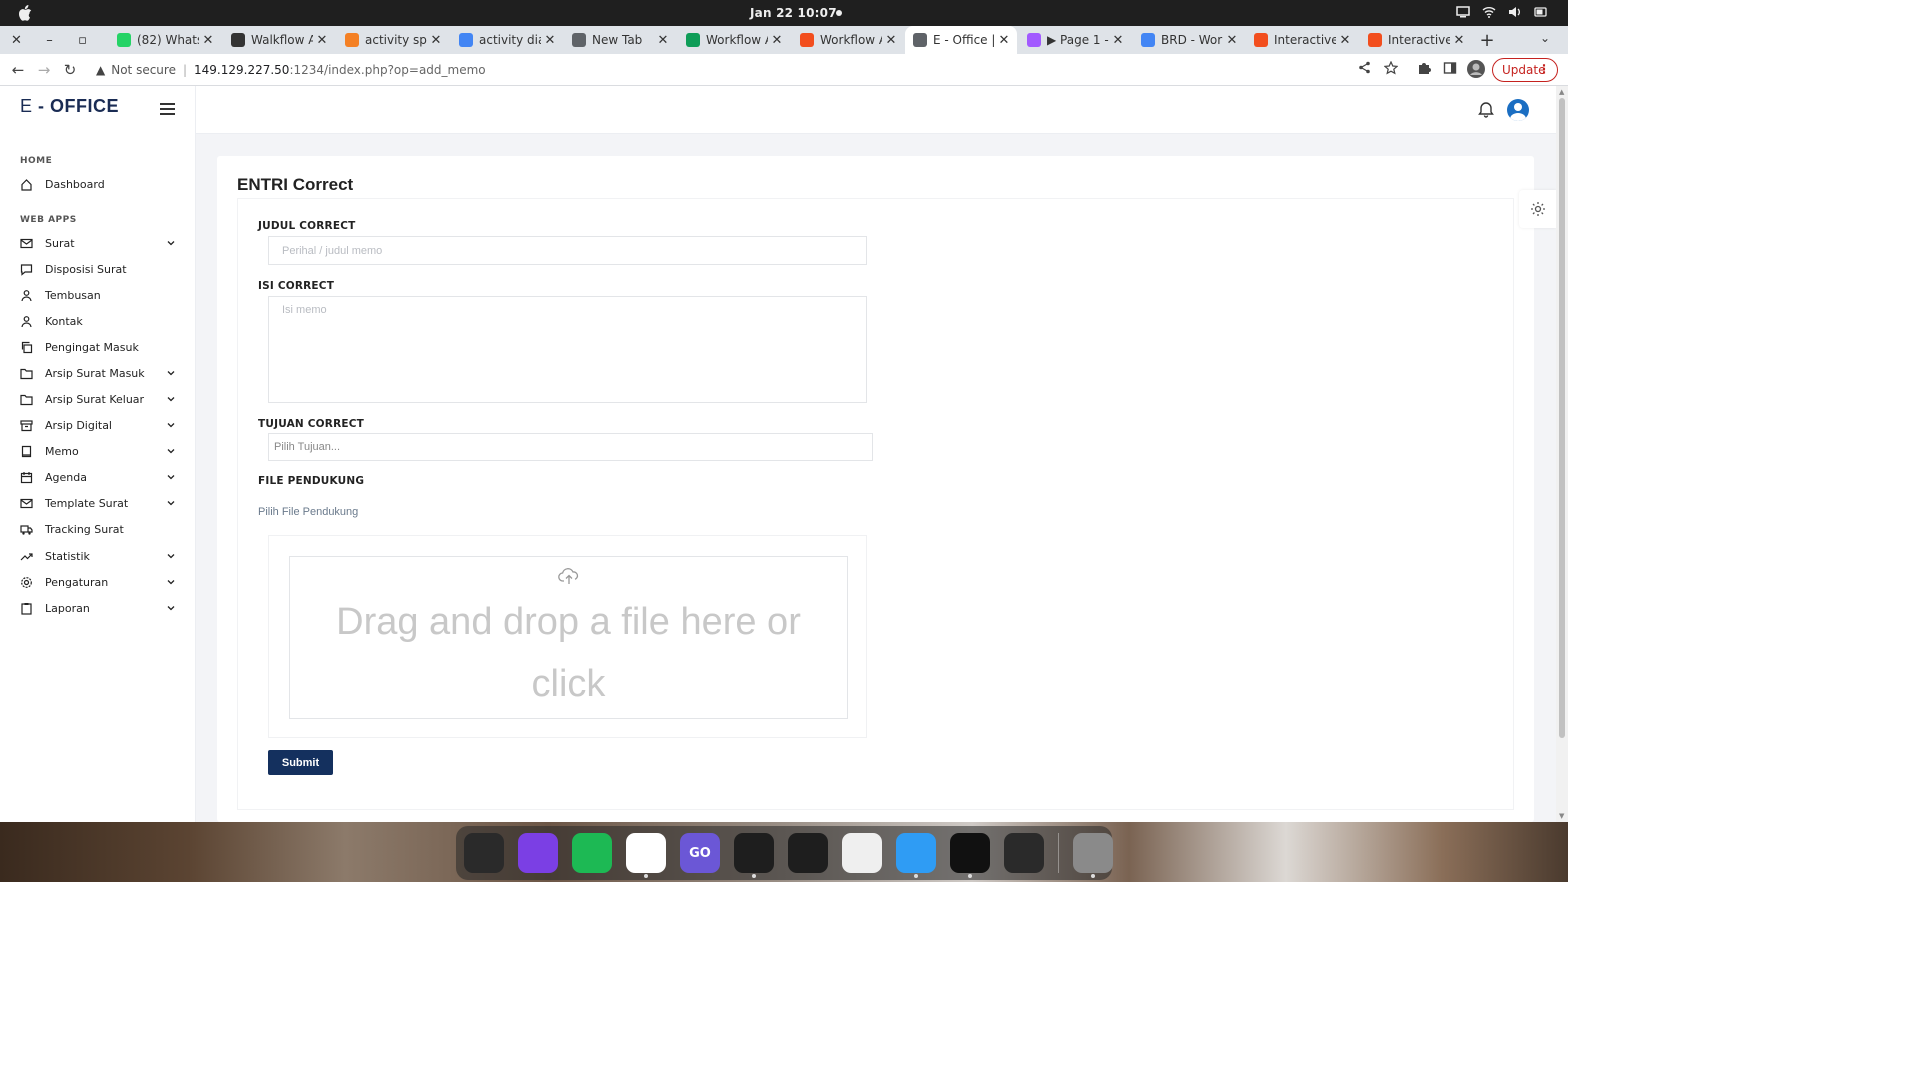 This screenshot has height=1080, width=1920. What do you see at coordinates (1561, 92) in the screenshot?
I see `scroll-up-arrow-icon: ▲` at bounding box center [1561, 92].